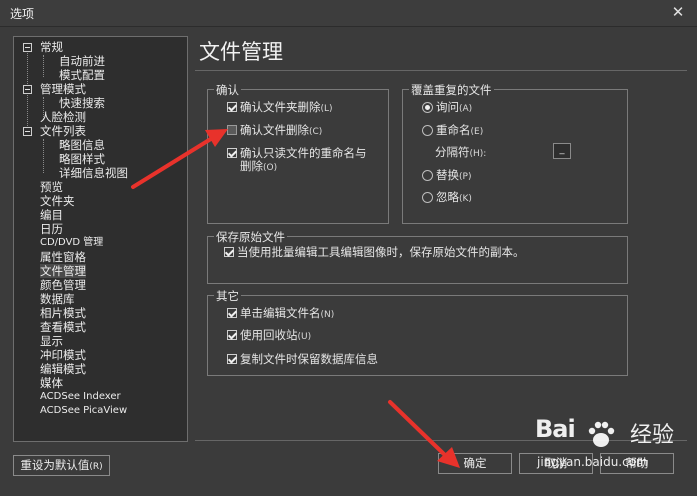 The height and width of the screenshot is (496, 697). Describe the element at coordinates (459, 131) in the screenshot. I see `rename-label: 重命名(E)` at that location.